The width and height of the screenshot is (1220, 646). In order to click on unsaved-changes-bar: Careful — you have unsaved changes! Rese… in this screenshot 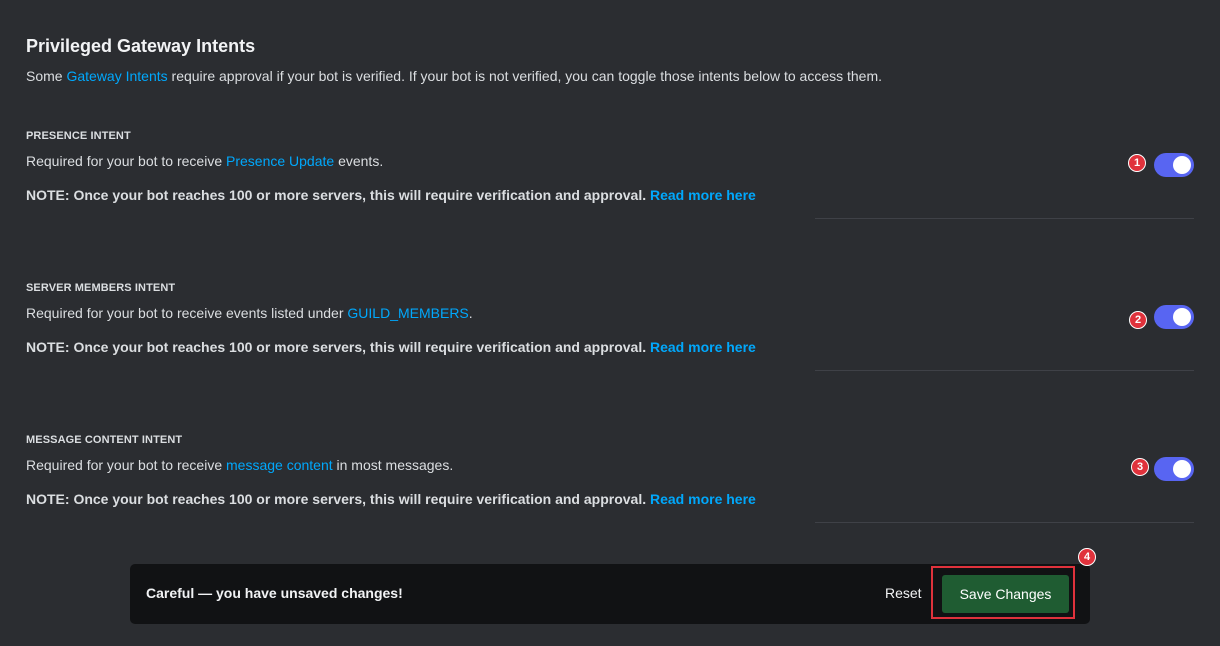, I will do `click(610, 594)`.